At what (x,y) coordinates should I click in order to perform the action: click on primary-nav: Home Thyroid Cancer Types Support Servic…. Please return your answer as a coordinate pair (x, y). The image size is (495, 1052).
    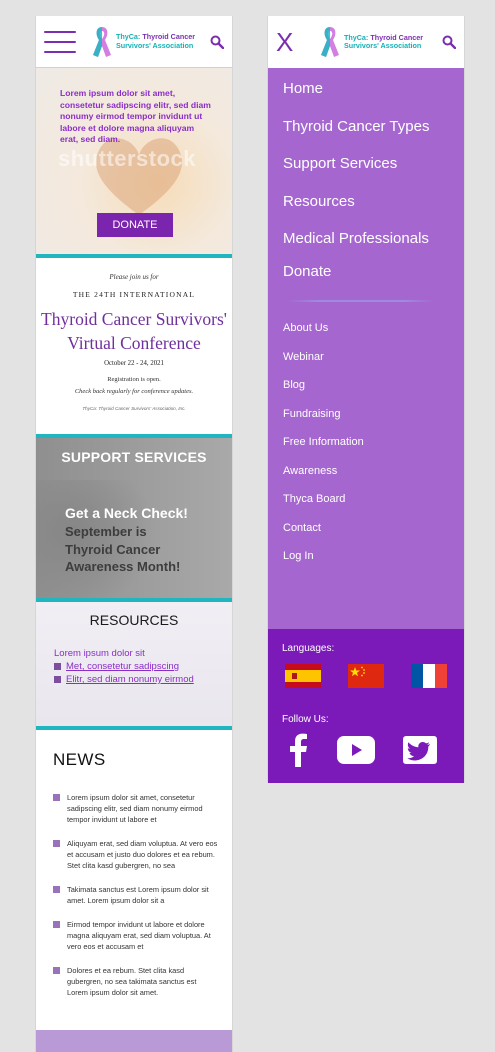
    Looking at the image, I should click on (373, 180).